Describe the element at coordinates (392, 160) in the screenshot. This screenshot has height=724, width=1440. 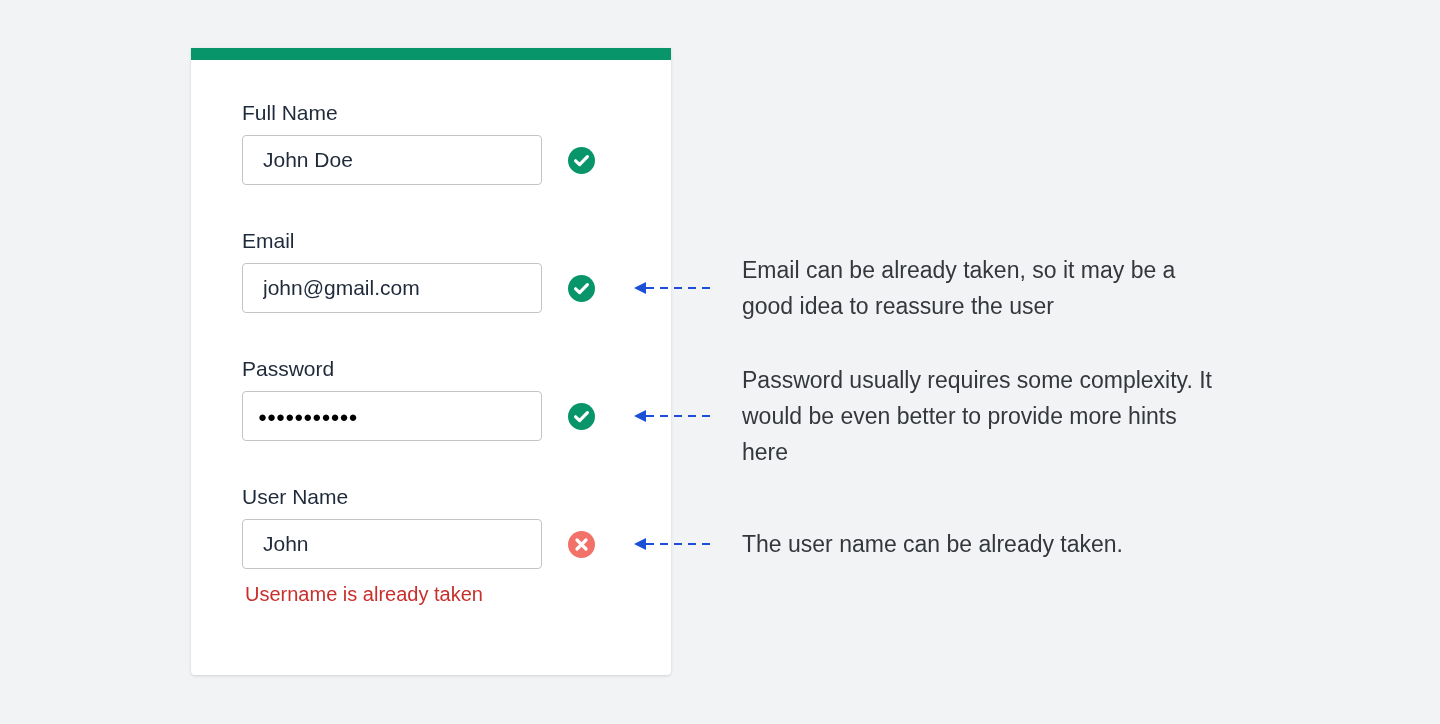
I see `text-field: John Doe` at that location.